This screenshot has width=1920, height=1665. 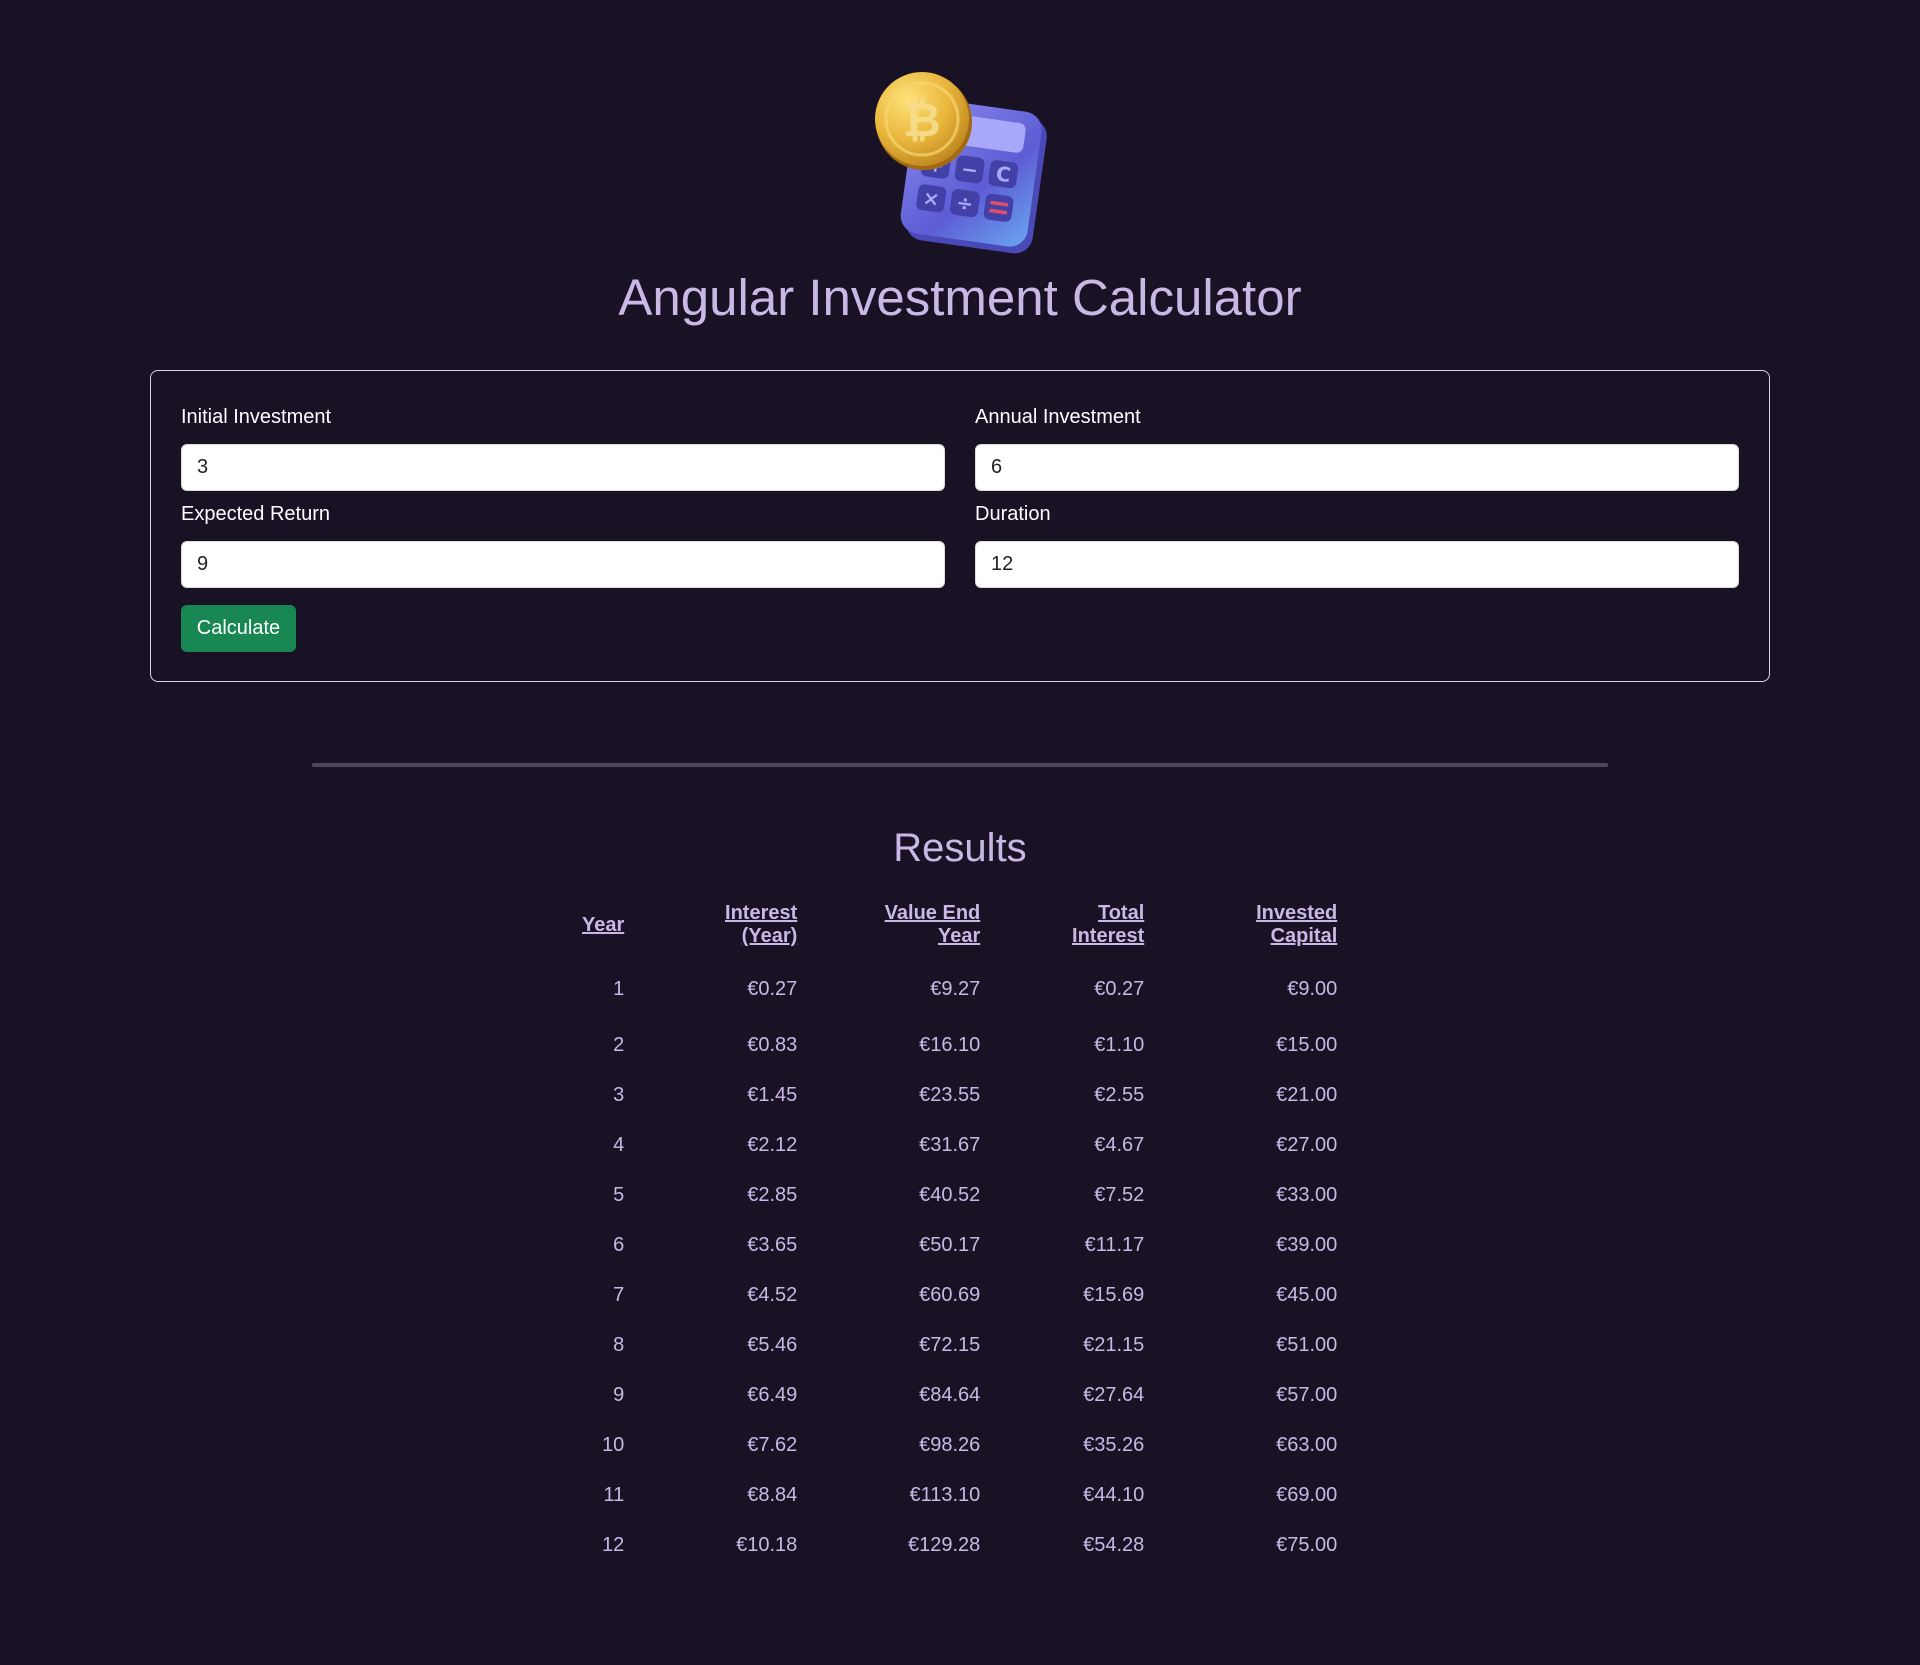 I want to click on column-header-total-interest: Total Interest, so click(x=1108, y=924).